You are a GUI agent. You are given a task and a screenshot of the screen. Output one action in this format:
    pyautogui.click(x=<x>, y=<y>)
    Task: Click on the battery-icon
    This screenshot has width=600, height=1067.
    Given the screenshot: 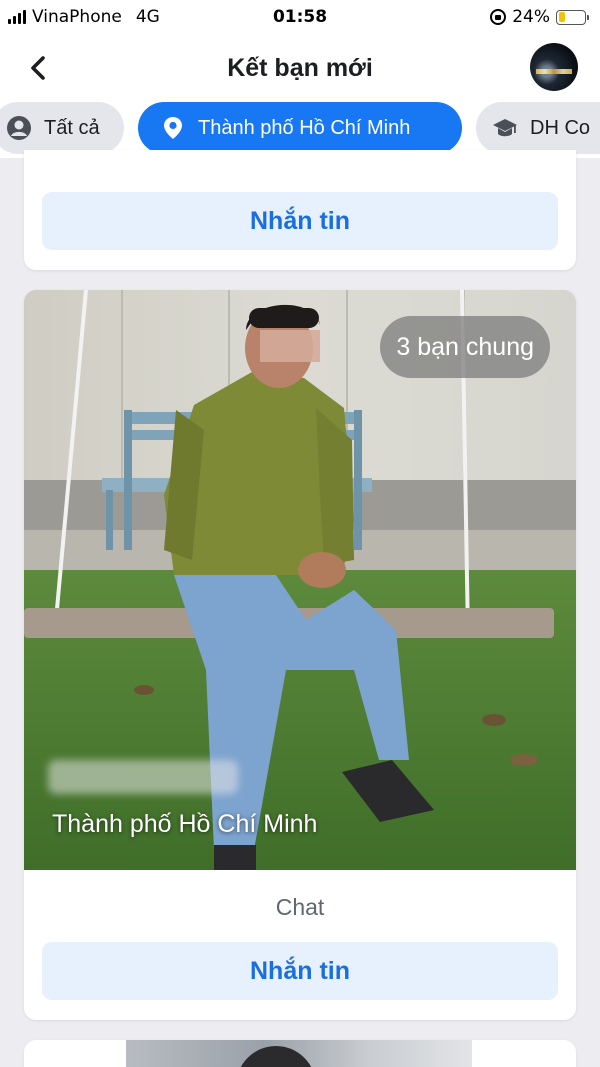 What is the action you would take?
    pyautogui.click(x=572, y=17)
    